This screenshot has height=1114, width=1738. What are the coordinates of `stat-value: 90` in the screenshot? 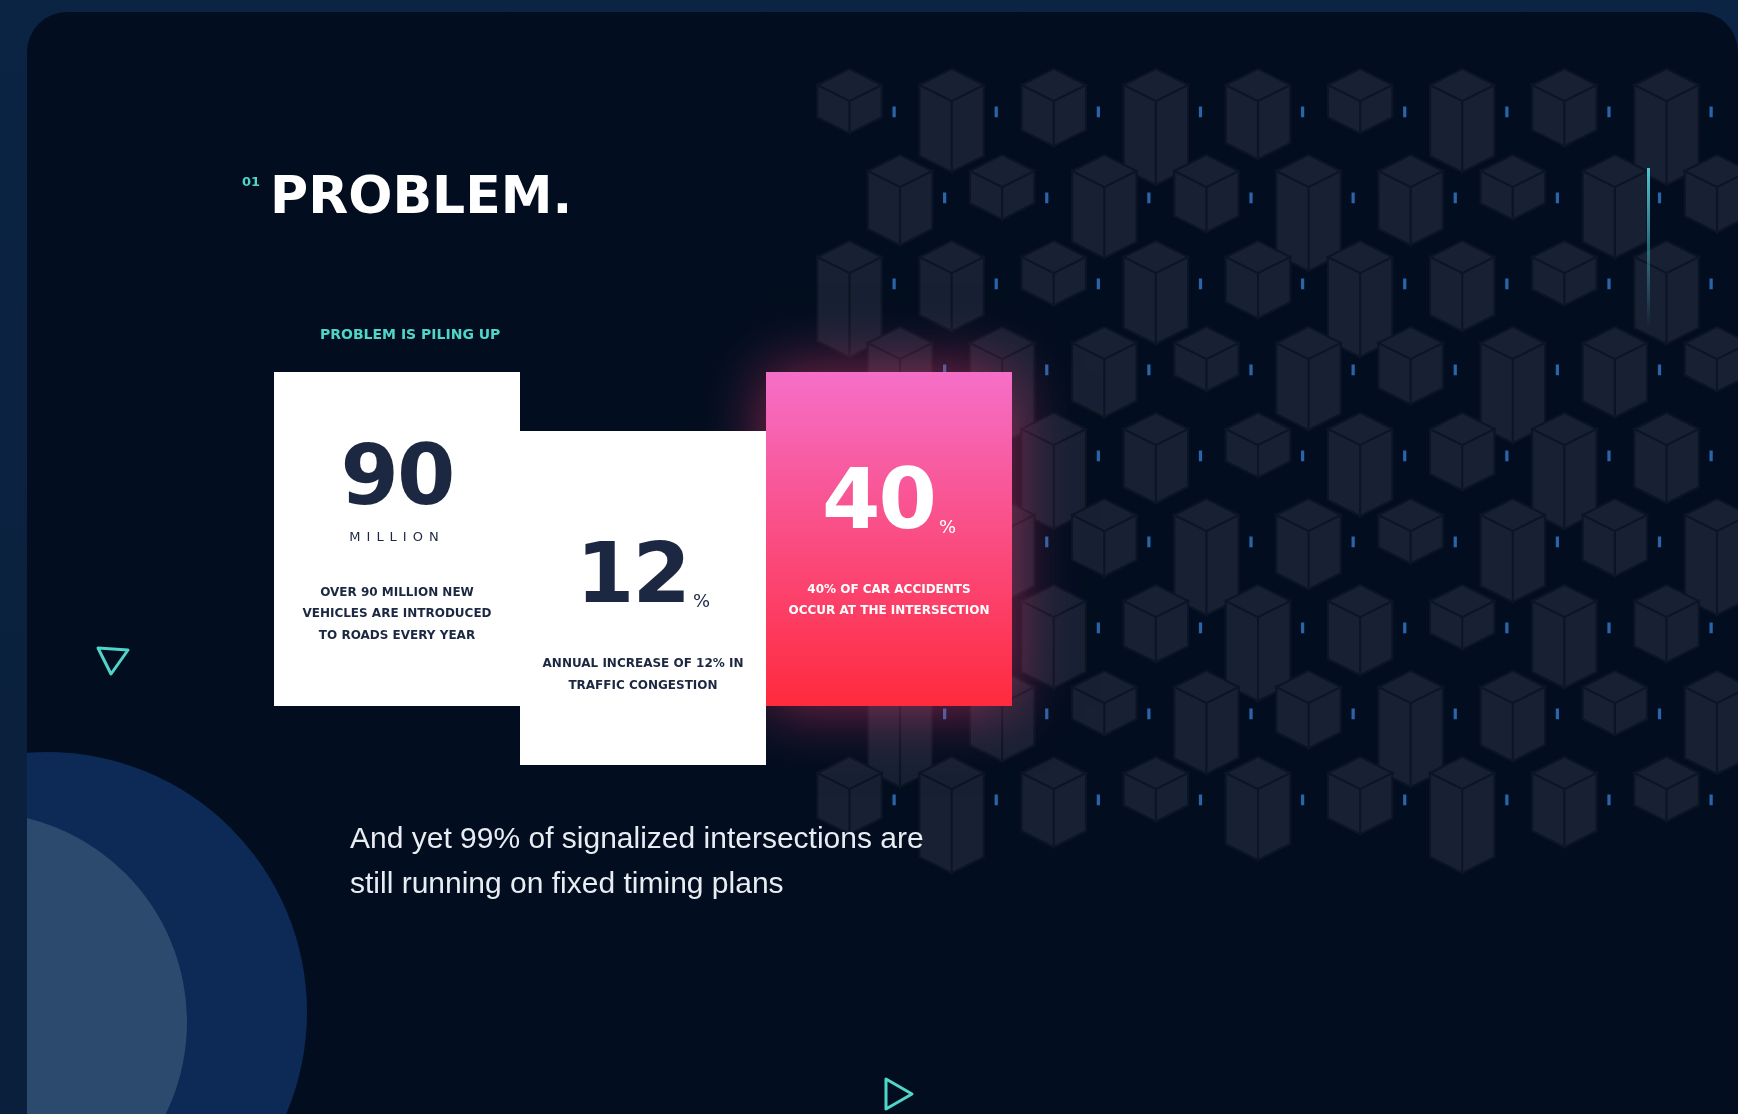 It's located at (397, 474).